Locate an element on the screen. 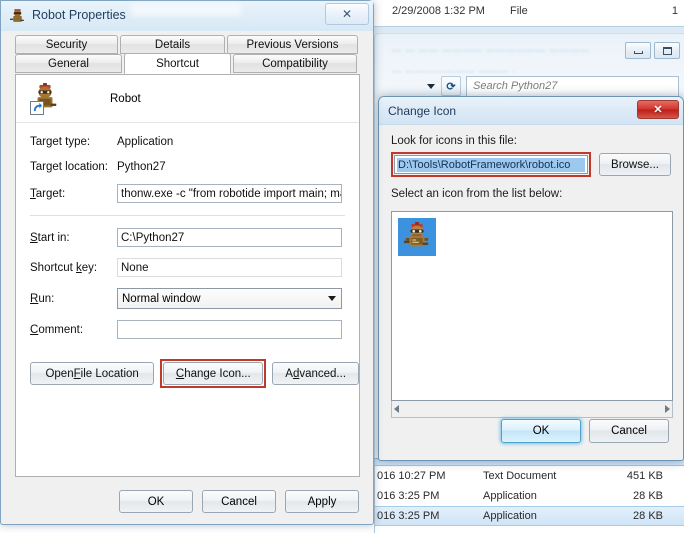 This screenshot has width=684, height=533. run-label: Run: is located at coordinates (42, 298).